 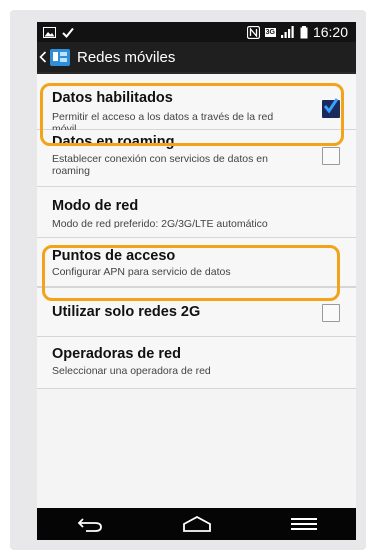 I want to click on back-chevron-icon, so click(x=43, y=57).